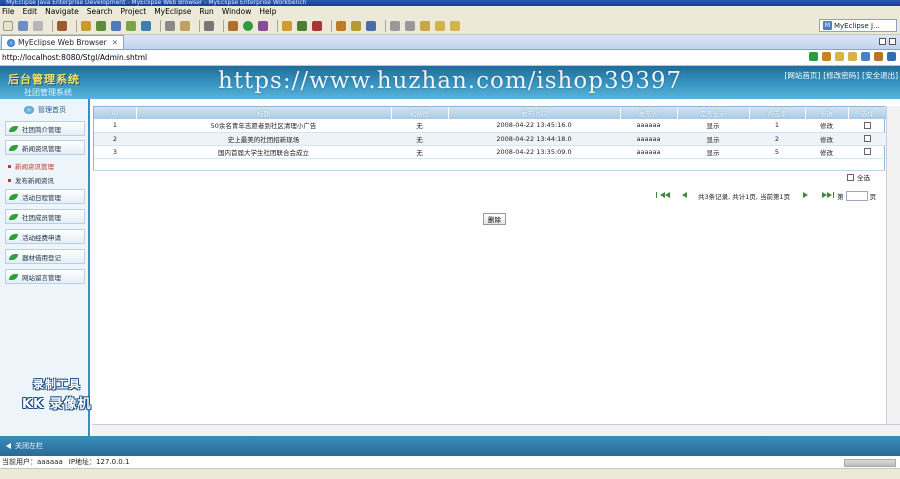 The height and width of the screenshot is (479, 900). Describe the element at coordinates (496, 430) in the screenshot. I see `horizontal-scrollbar` at that location.